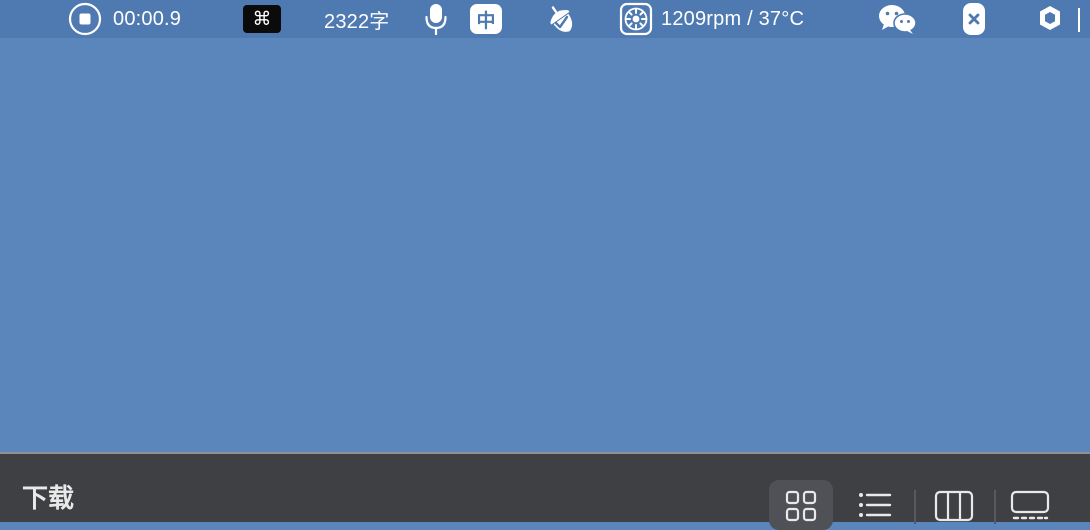 Image resolution: width=1090 pixels, height=530 pixels. Describe the element at coordinates (1079, 20) in the screenshot. I see `menu-bar-divider` at that location.